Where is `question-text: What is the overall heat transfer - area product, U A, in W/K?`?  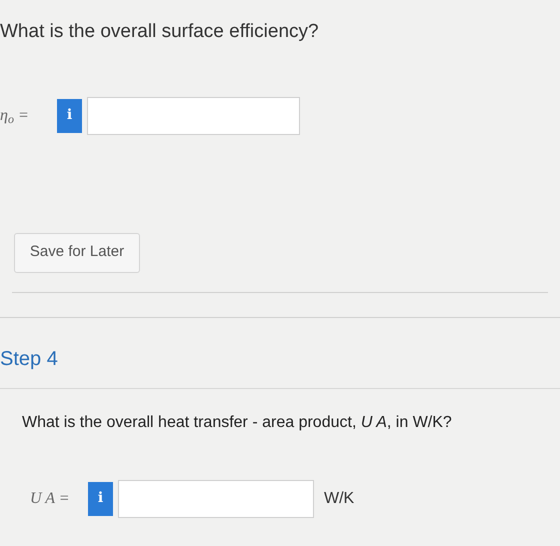 question-text: What is the overall heat transfer - area product, U A, in W/K? is located at coordinates (237, 422).